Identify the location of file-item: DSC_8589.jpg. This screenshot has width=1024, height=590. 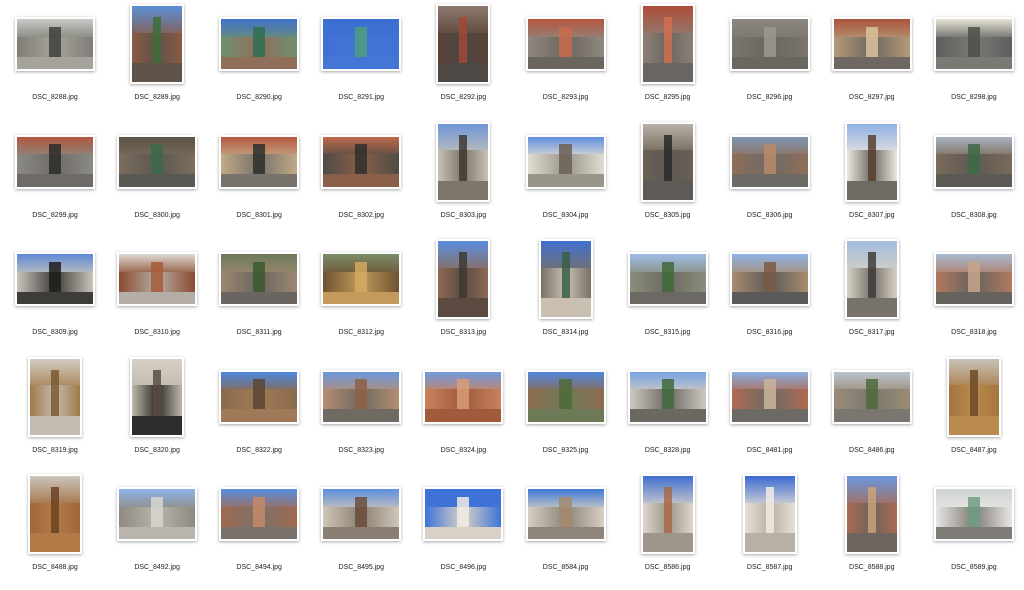
(973, 531).